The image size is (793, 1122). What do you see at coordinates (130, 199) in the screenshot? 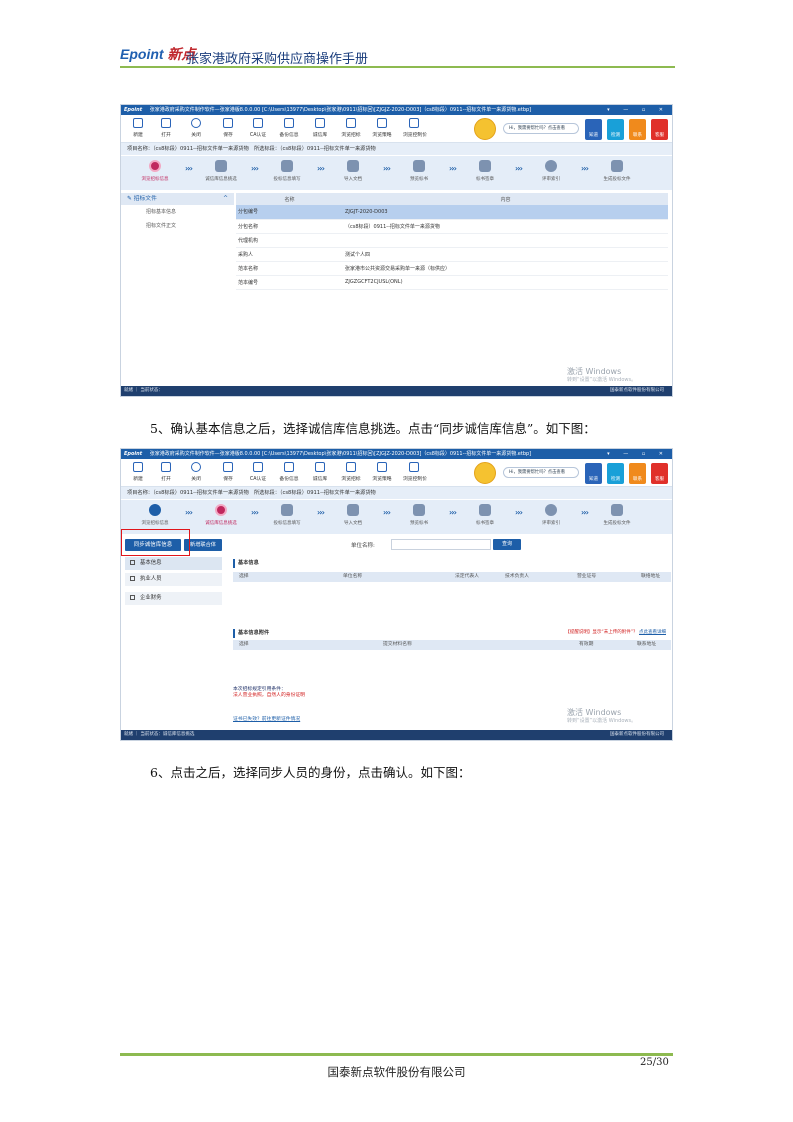
I see `edit-icon: ✎` at bounding box center [130, 199].